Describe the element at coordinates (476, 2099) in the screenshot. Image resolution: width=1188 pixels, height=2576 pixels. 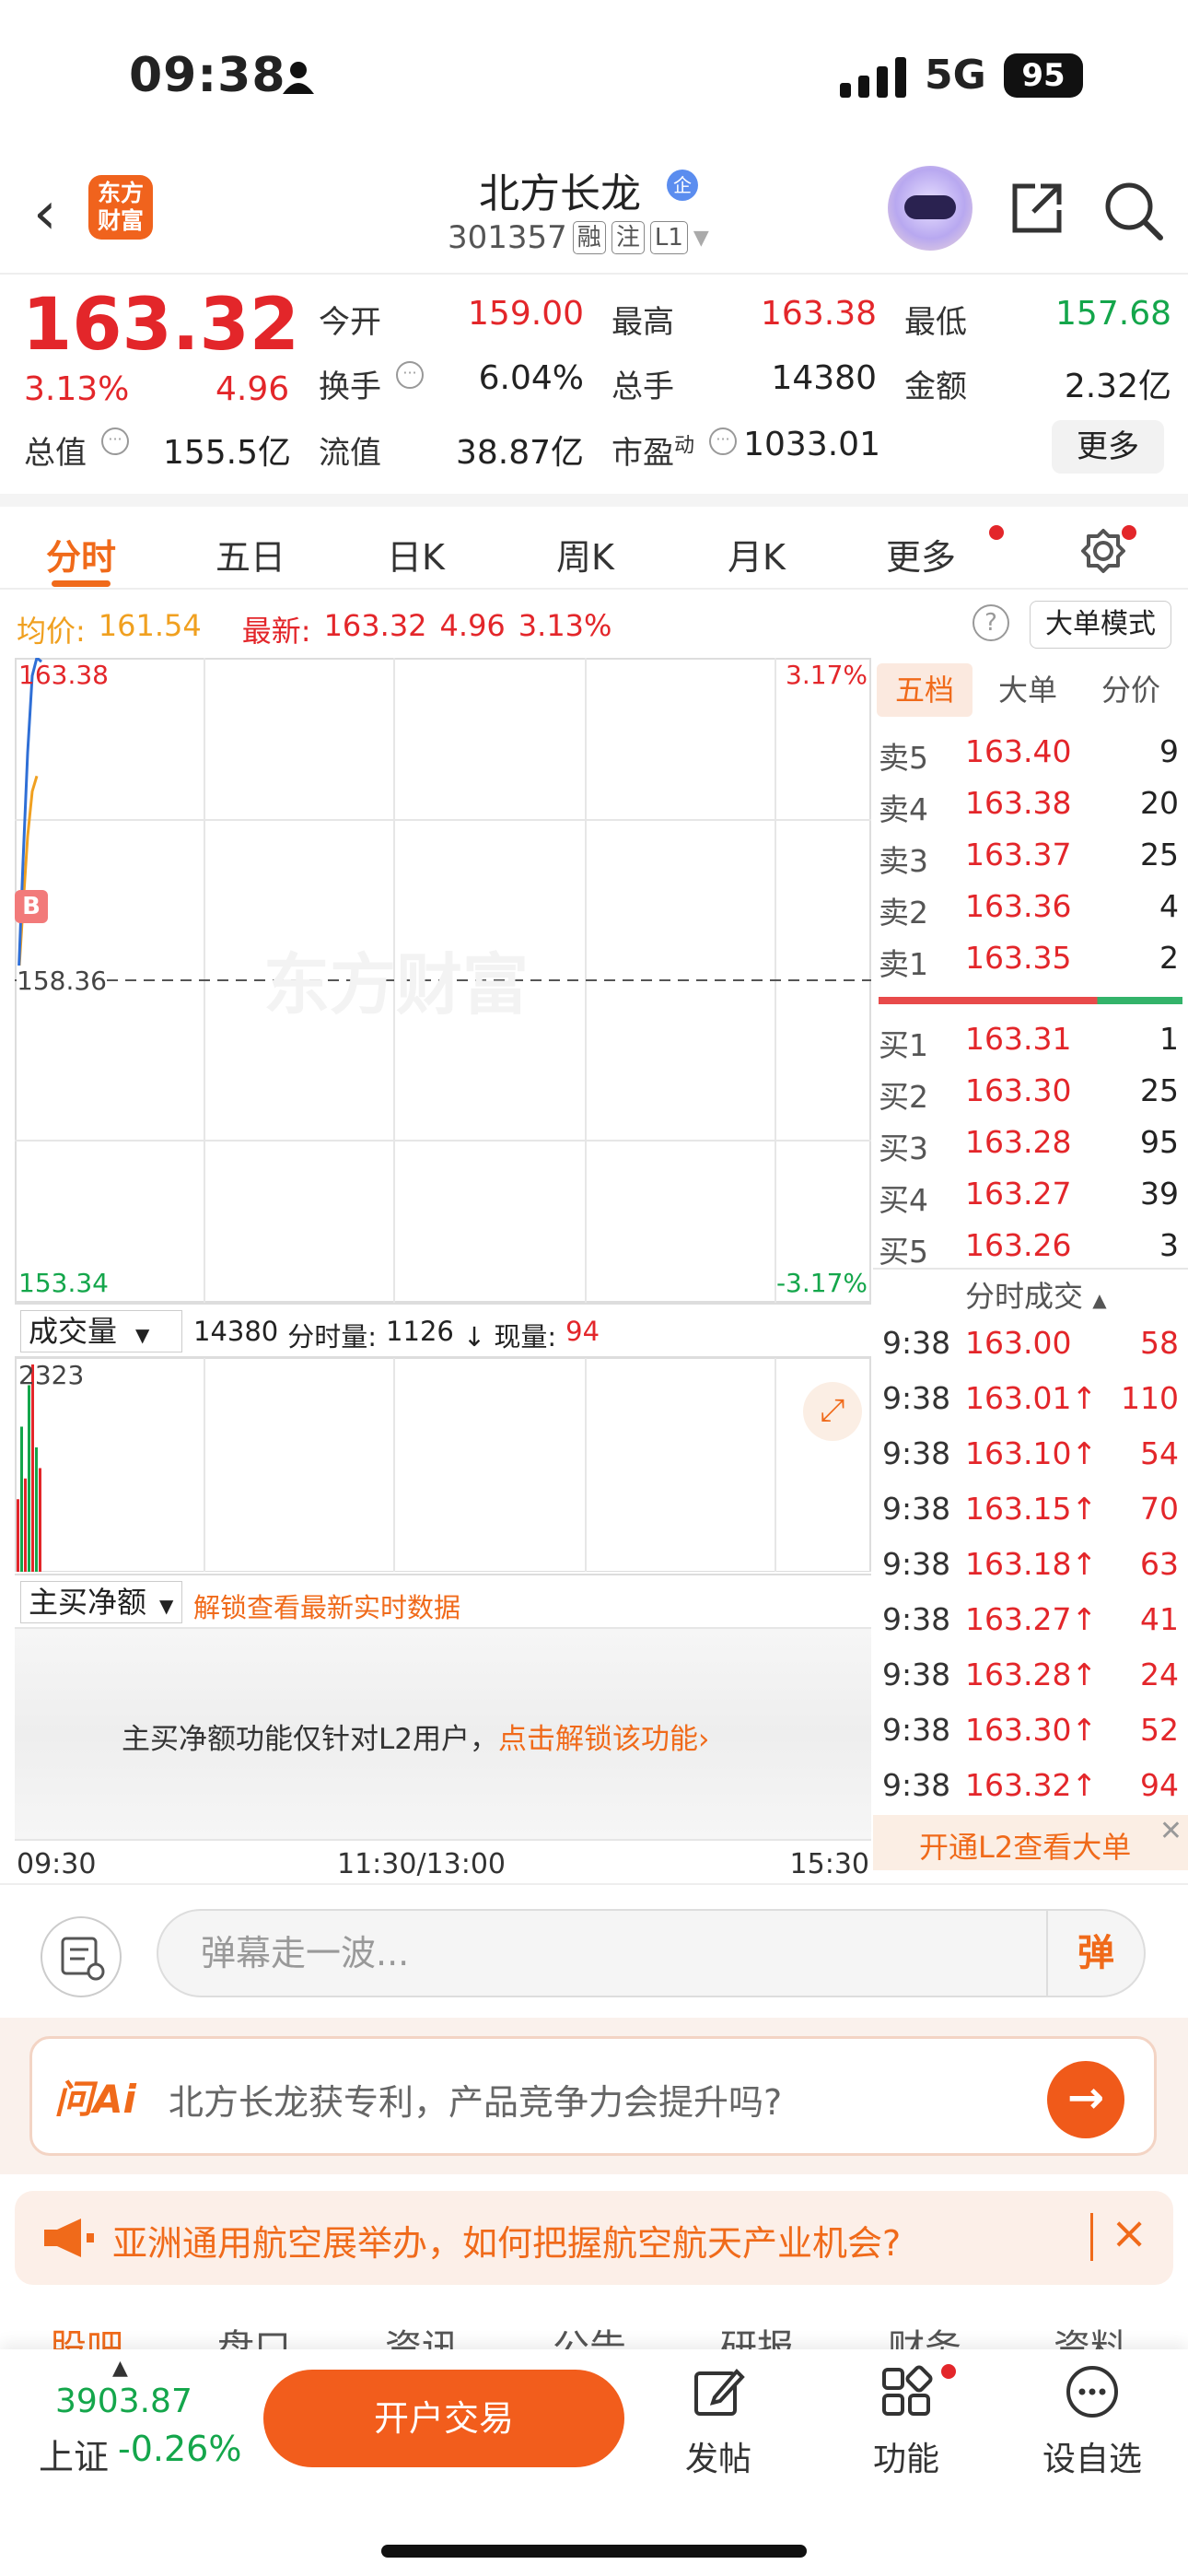
I see `ai-question-text: 北方长龙获专利，产品竞争力会提升吗?` at that location.